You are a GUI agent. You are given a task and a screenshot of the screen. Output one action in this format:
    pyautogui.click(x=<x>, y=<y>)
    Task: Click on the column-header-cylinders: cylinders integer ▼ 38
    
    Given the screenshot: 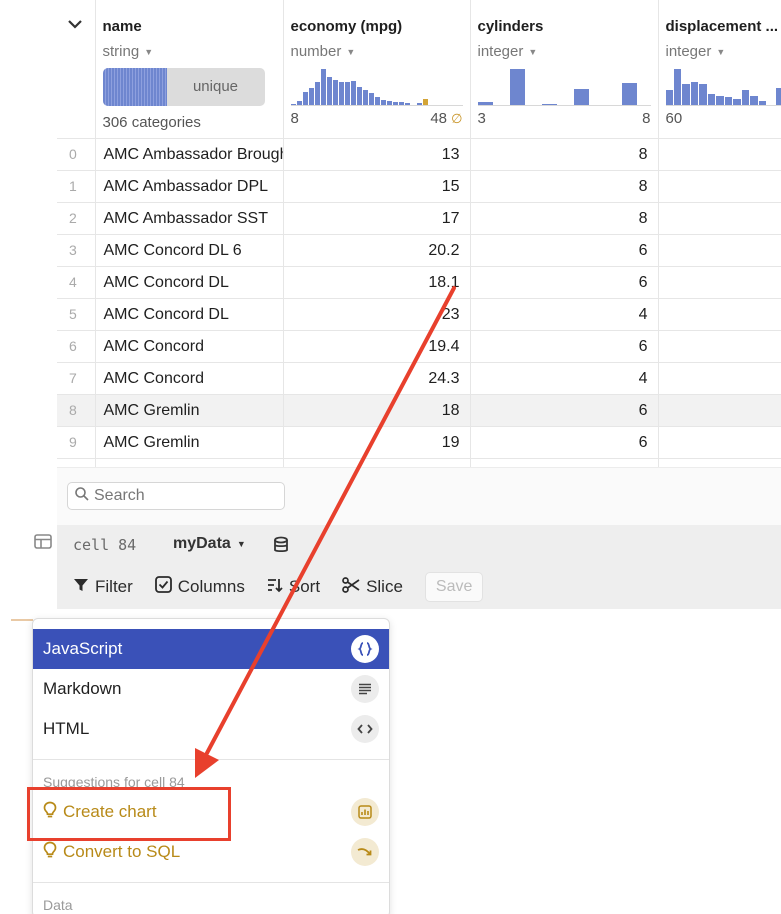 What is the action you would take?
    pyautogui.click(x=564, y=69)
    